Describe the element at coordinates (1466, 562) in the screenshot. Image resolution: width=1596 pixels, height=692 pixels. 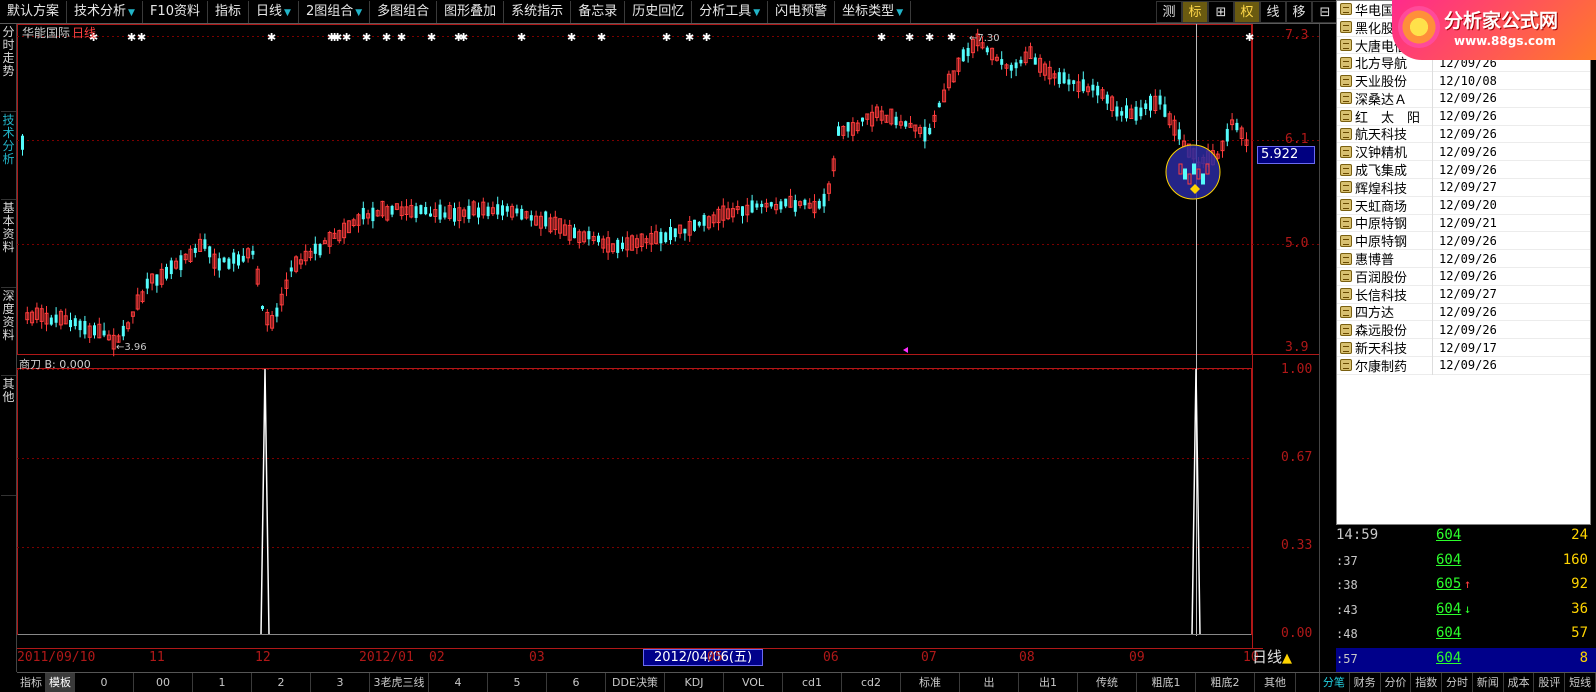
I see `tick-row: :37 604 160` at that location.